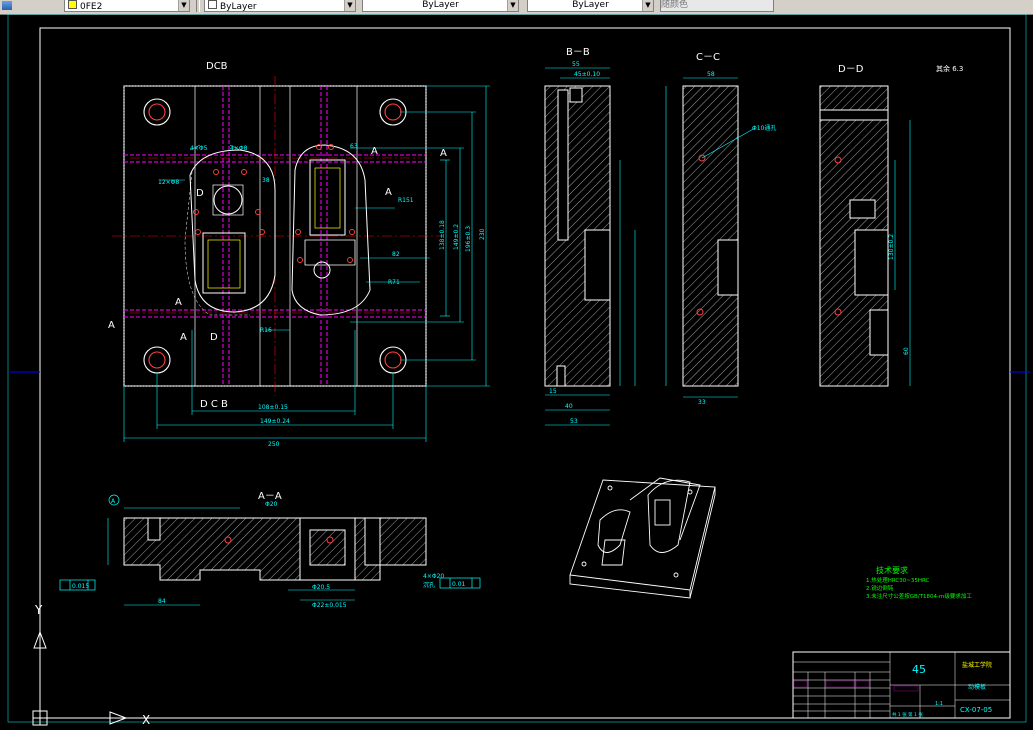 The image size is (1033, 730). I want to click on plotstyle-dropdown: 随颜色, so click(717, 6).